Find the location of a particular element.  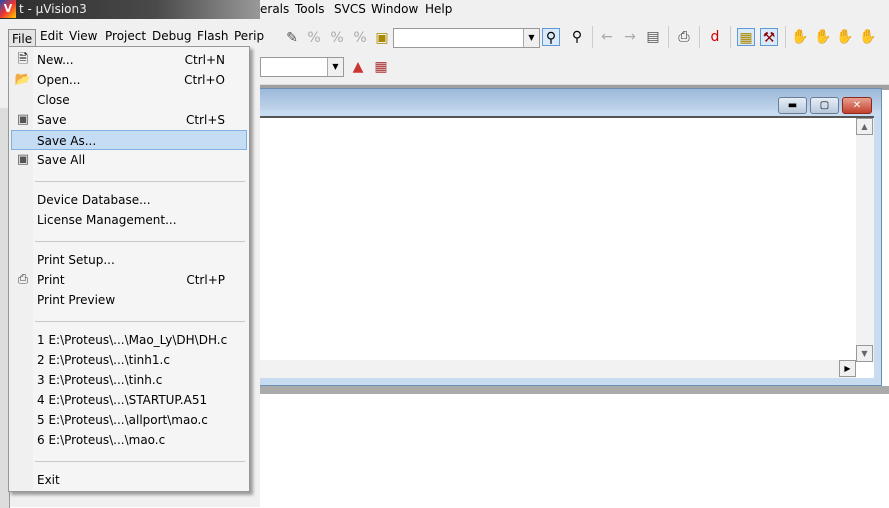

menu-item-close: Close is located at coordinates (129, 100).